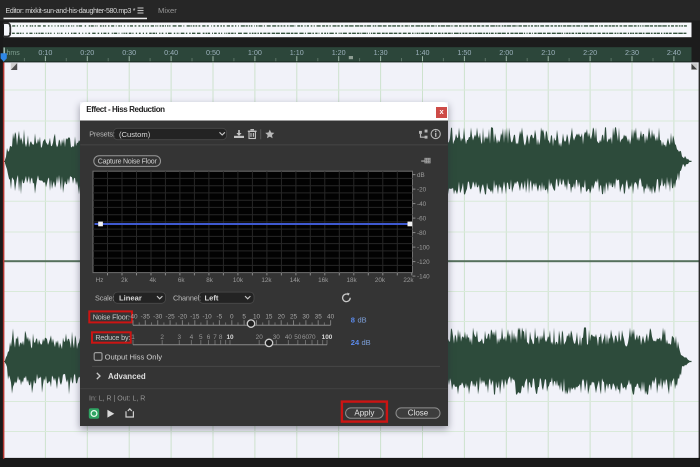 The width and height of the screenshot is (700, 467). Describe the element at coordinates (418, 413) in the screenshot. I see `svg-text: Close` at that location.